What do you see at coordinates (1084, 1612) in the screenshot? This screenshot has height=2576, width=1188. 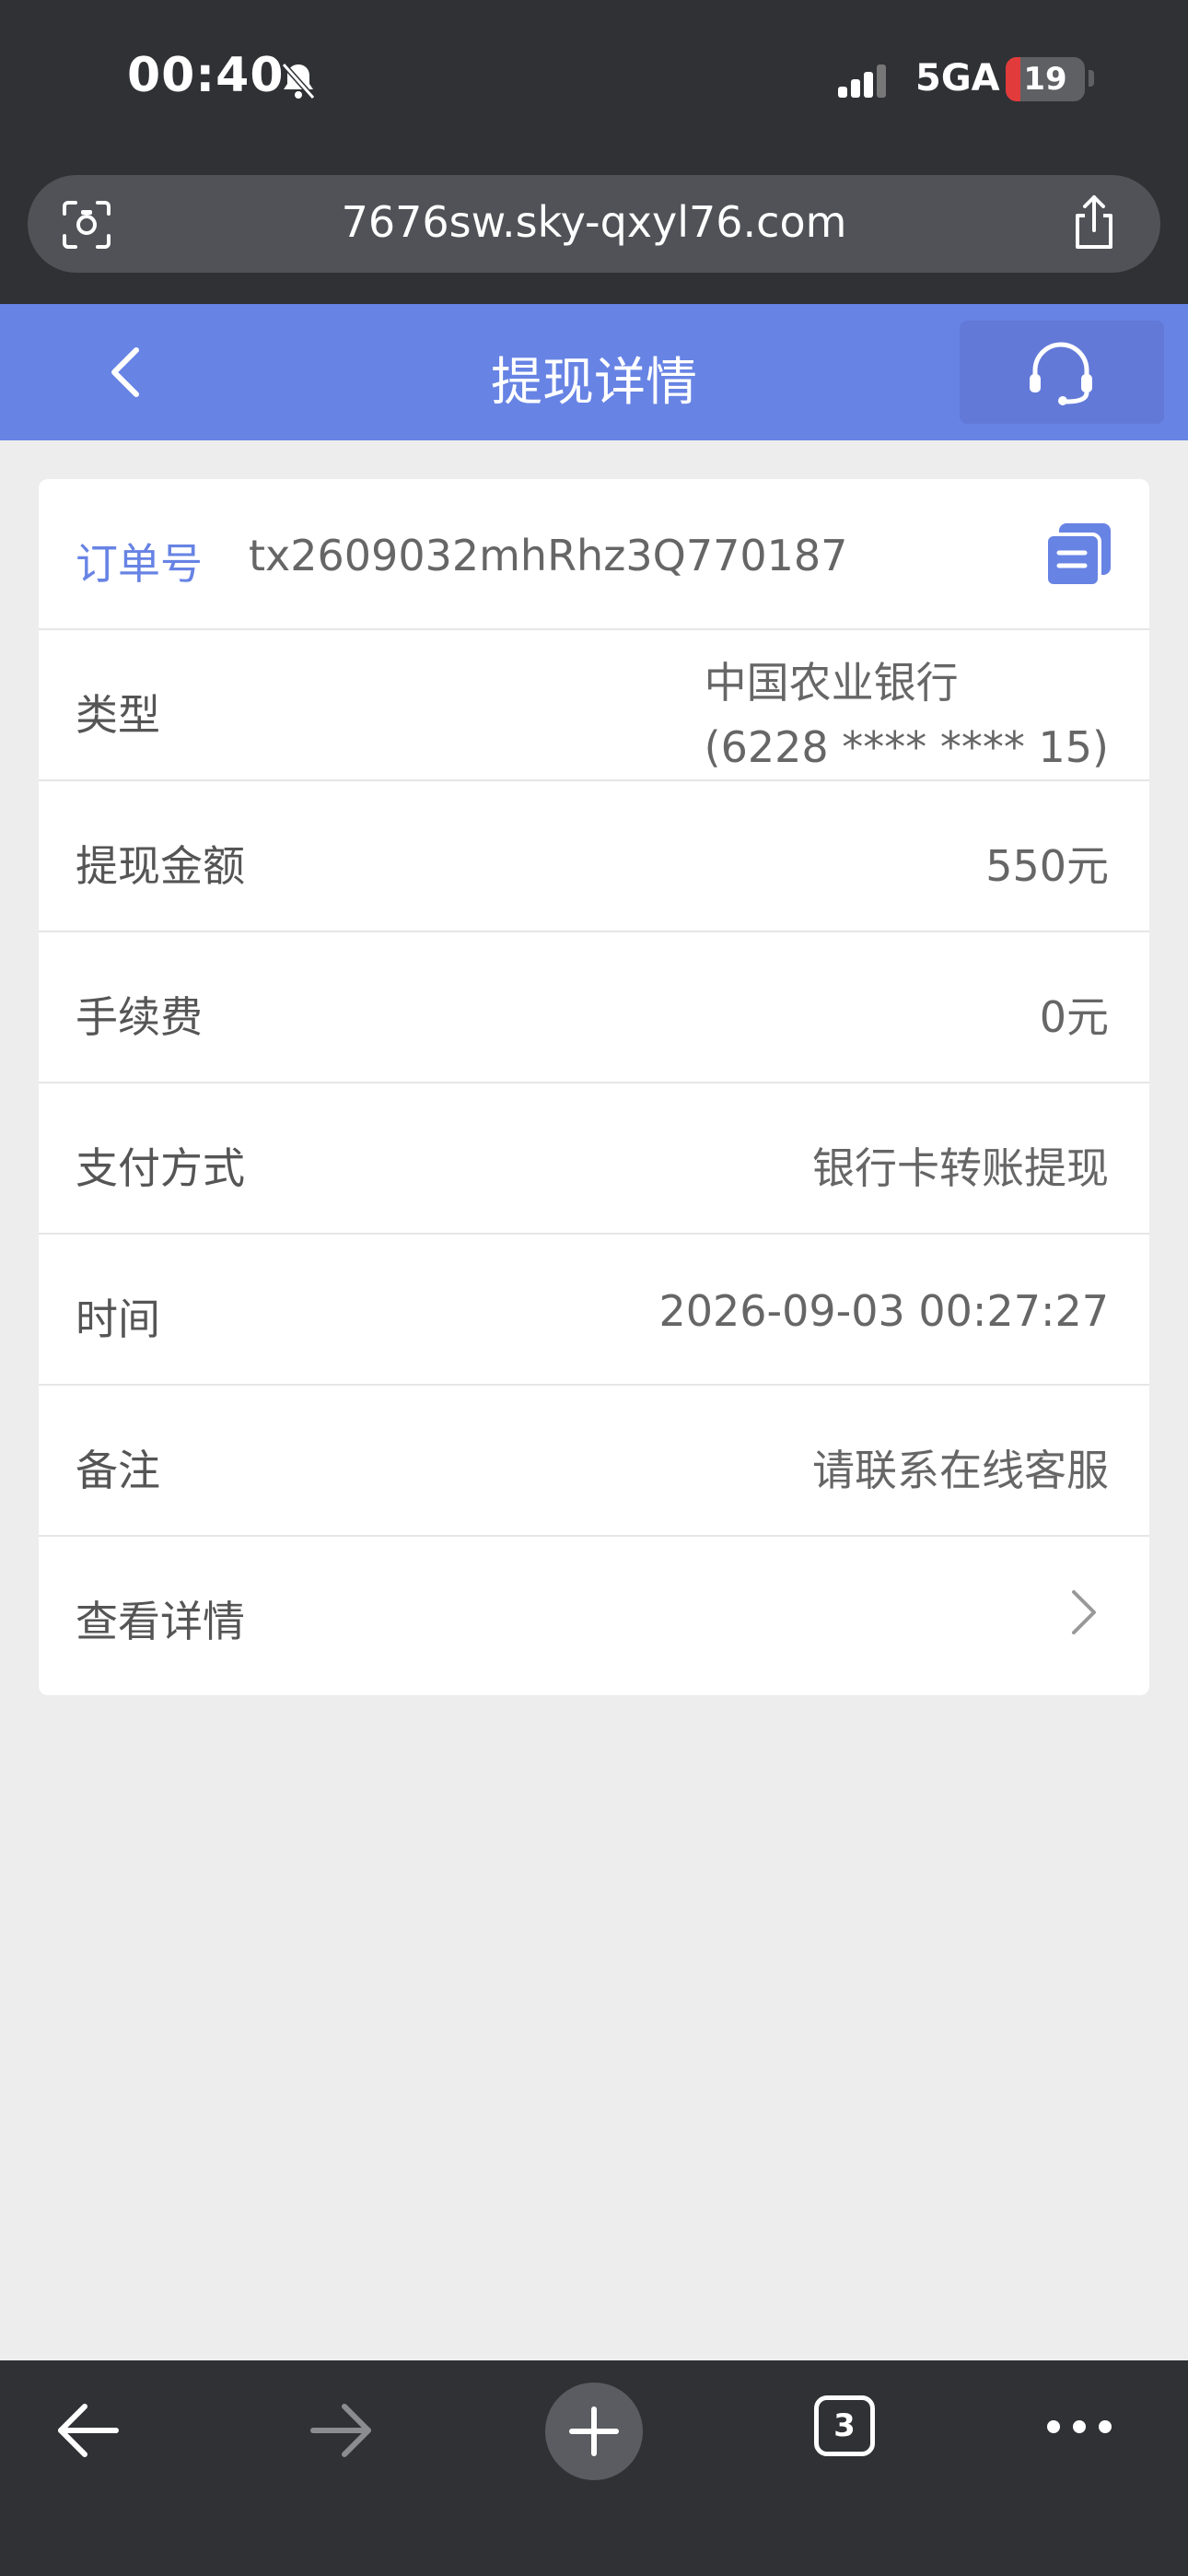 I see `chevron-right-icon` at bounding box center [1084, 1612].